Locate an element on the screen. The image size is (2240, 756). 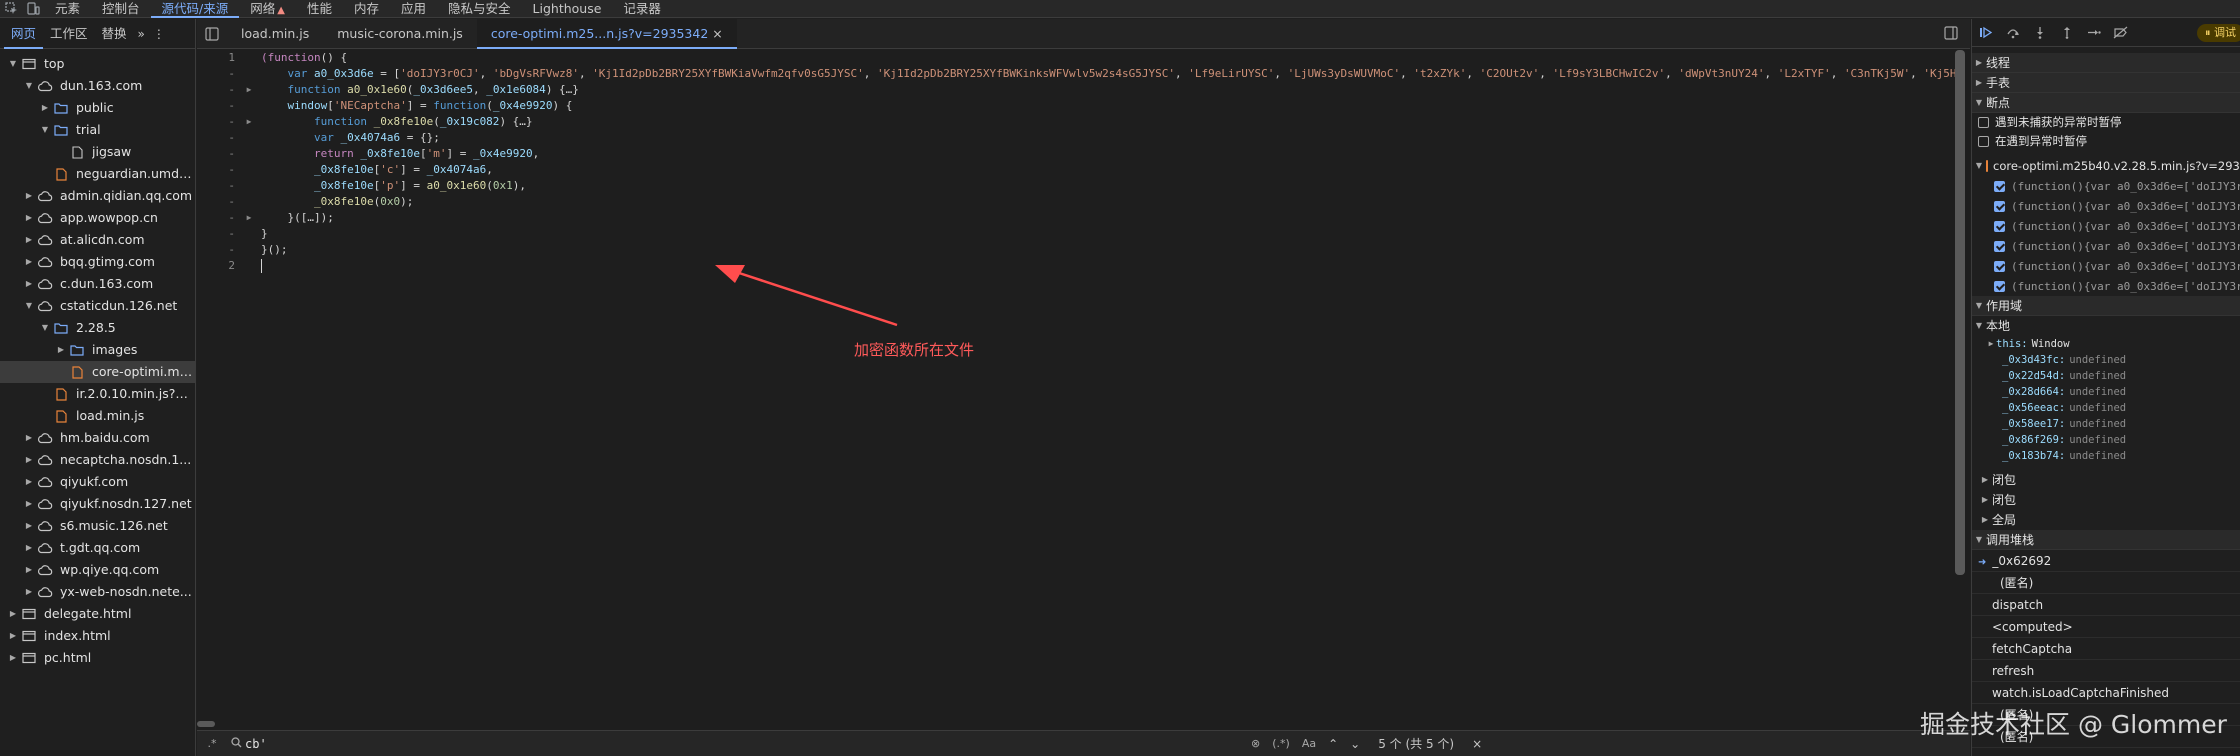
pause-caught-option: 在遇到异常时暂停 is located at coordinates (2106, 141).